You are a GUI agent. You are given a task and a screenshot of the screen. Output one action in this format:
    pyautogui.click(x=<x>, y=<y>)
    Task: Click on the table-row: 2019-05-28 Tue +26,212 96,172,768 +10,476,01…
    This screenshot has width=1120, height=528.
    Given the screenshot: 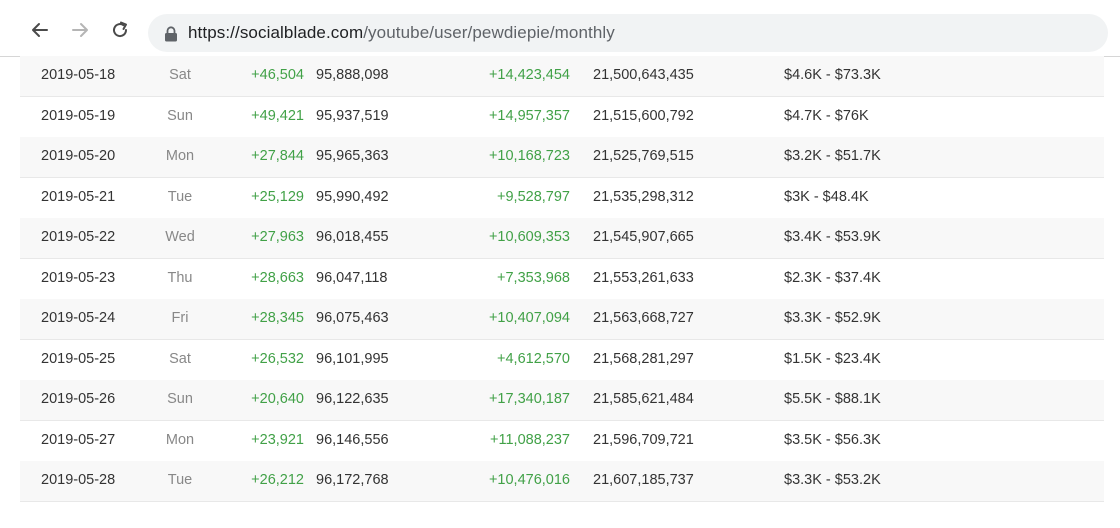 What is the action you would take?
    pyautogui.click(x=562, y=481)
    